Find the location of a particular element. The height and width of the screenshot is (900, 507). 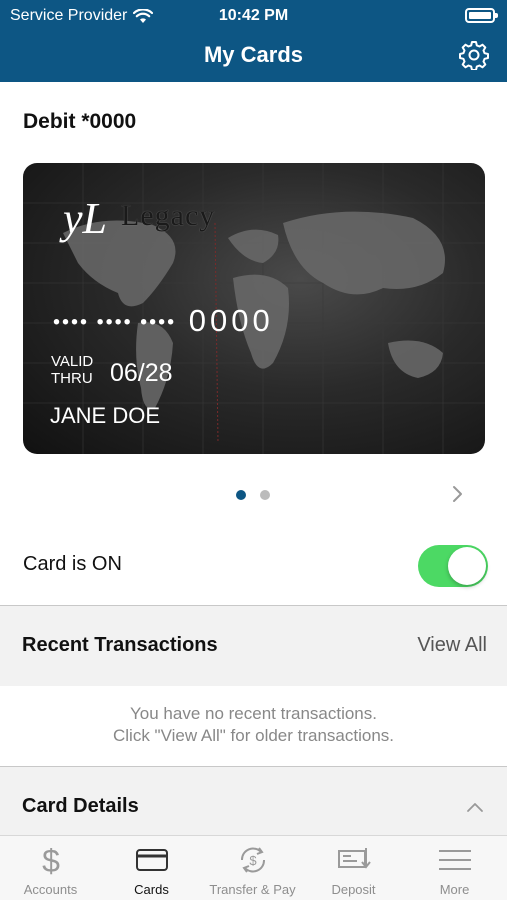

tab-transfer-pay: $ Transfer & Pay is located at coordinates (252, 868).